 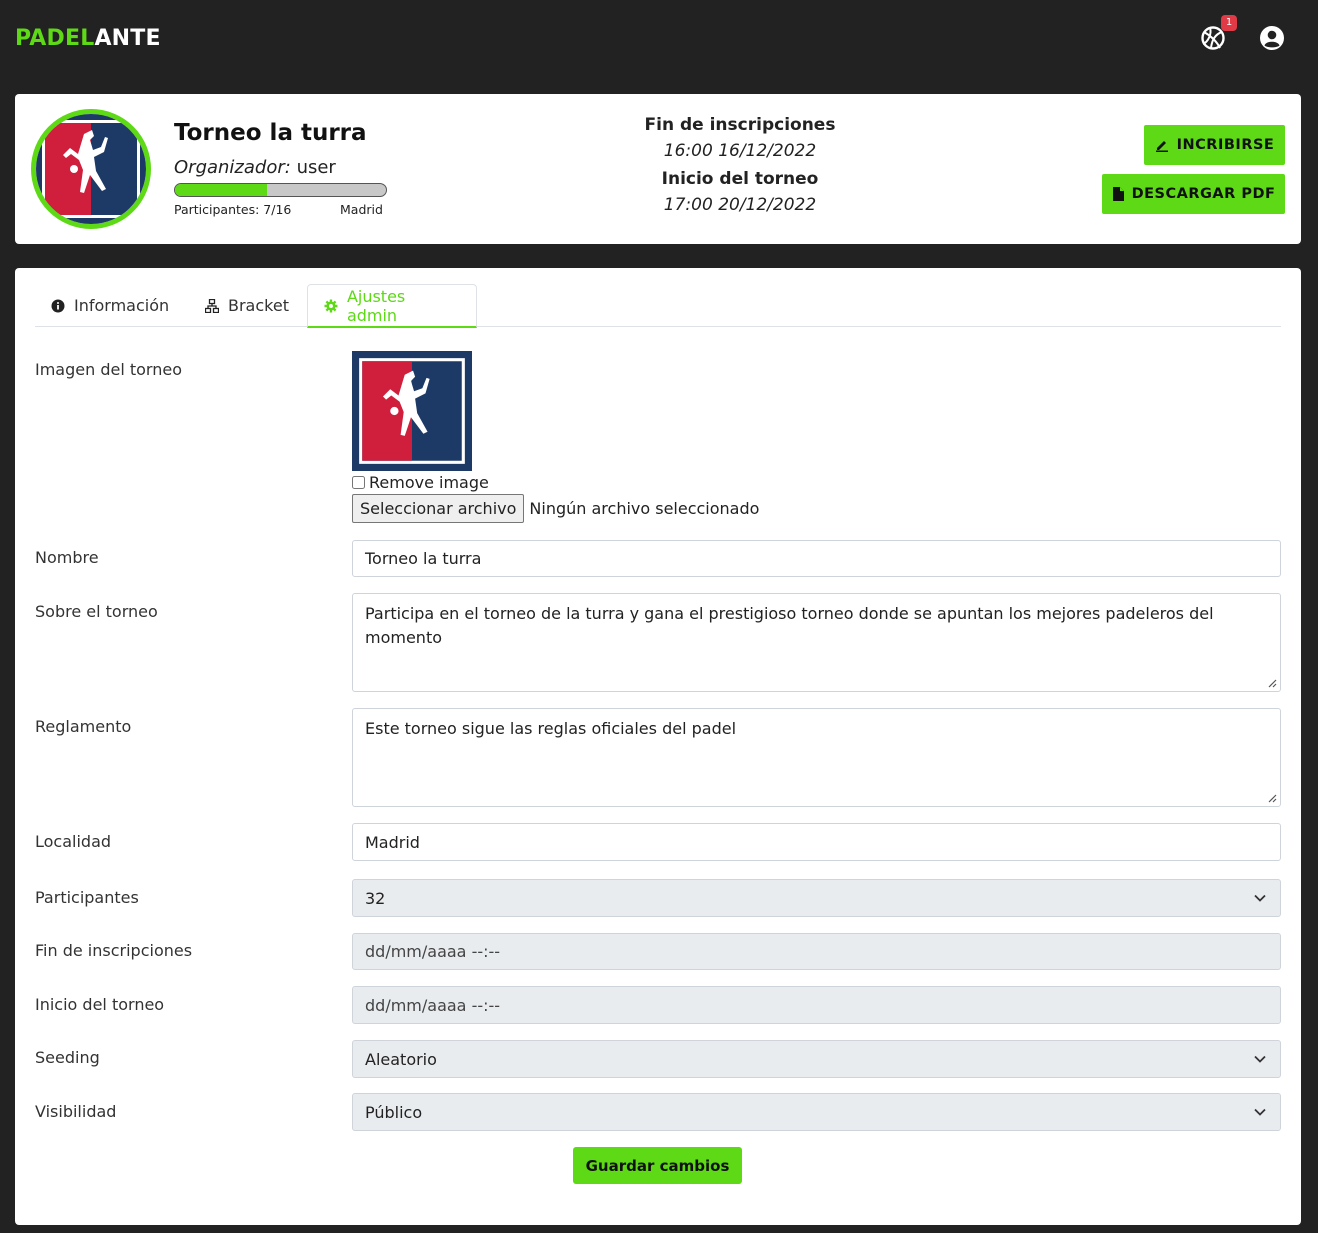 What do you see at coordinates (212, 305) in the screenshot?
I see `sitemap-icon` at bounding box center [212, 305].